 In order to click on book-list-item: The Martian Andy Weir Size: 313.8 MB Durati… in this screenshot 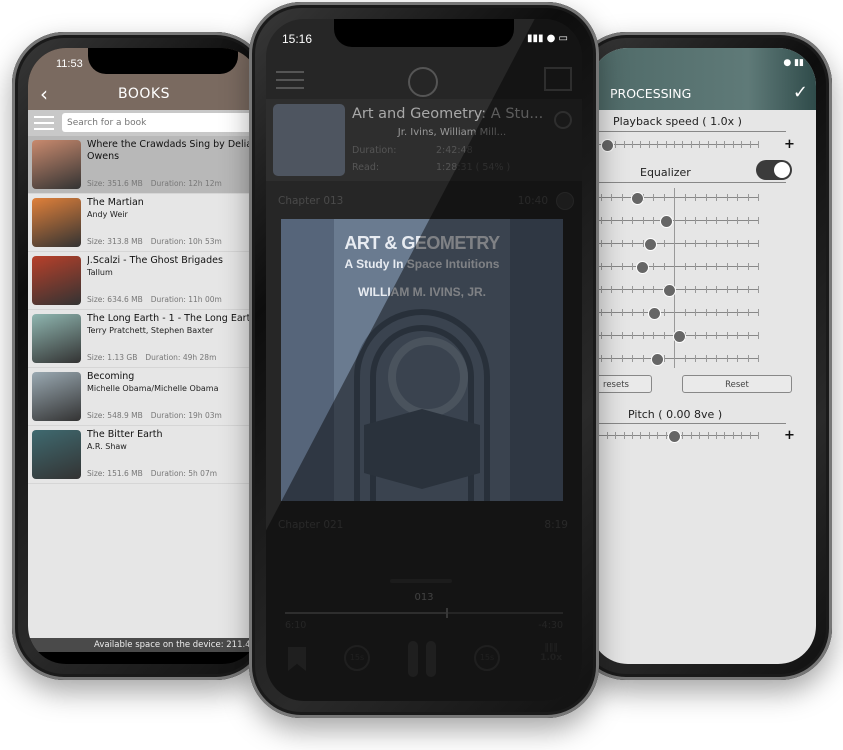, I will do `click(144, 223)`.